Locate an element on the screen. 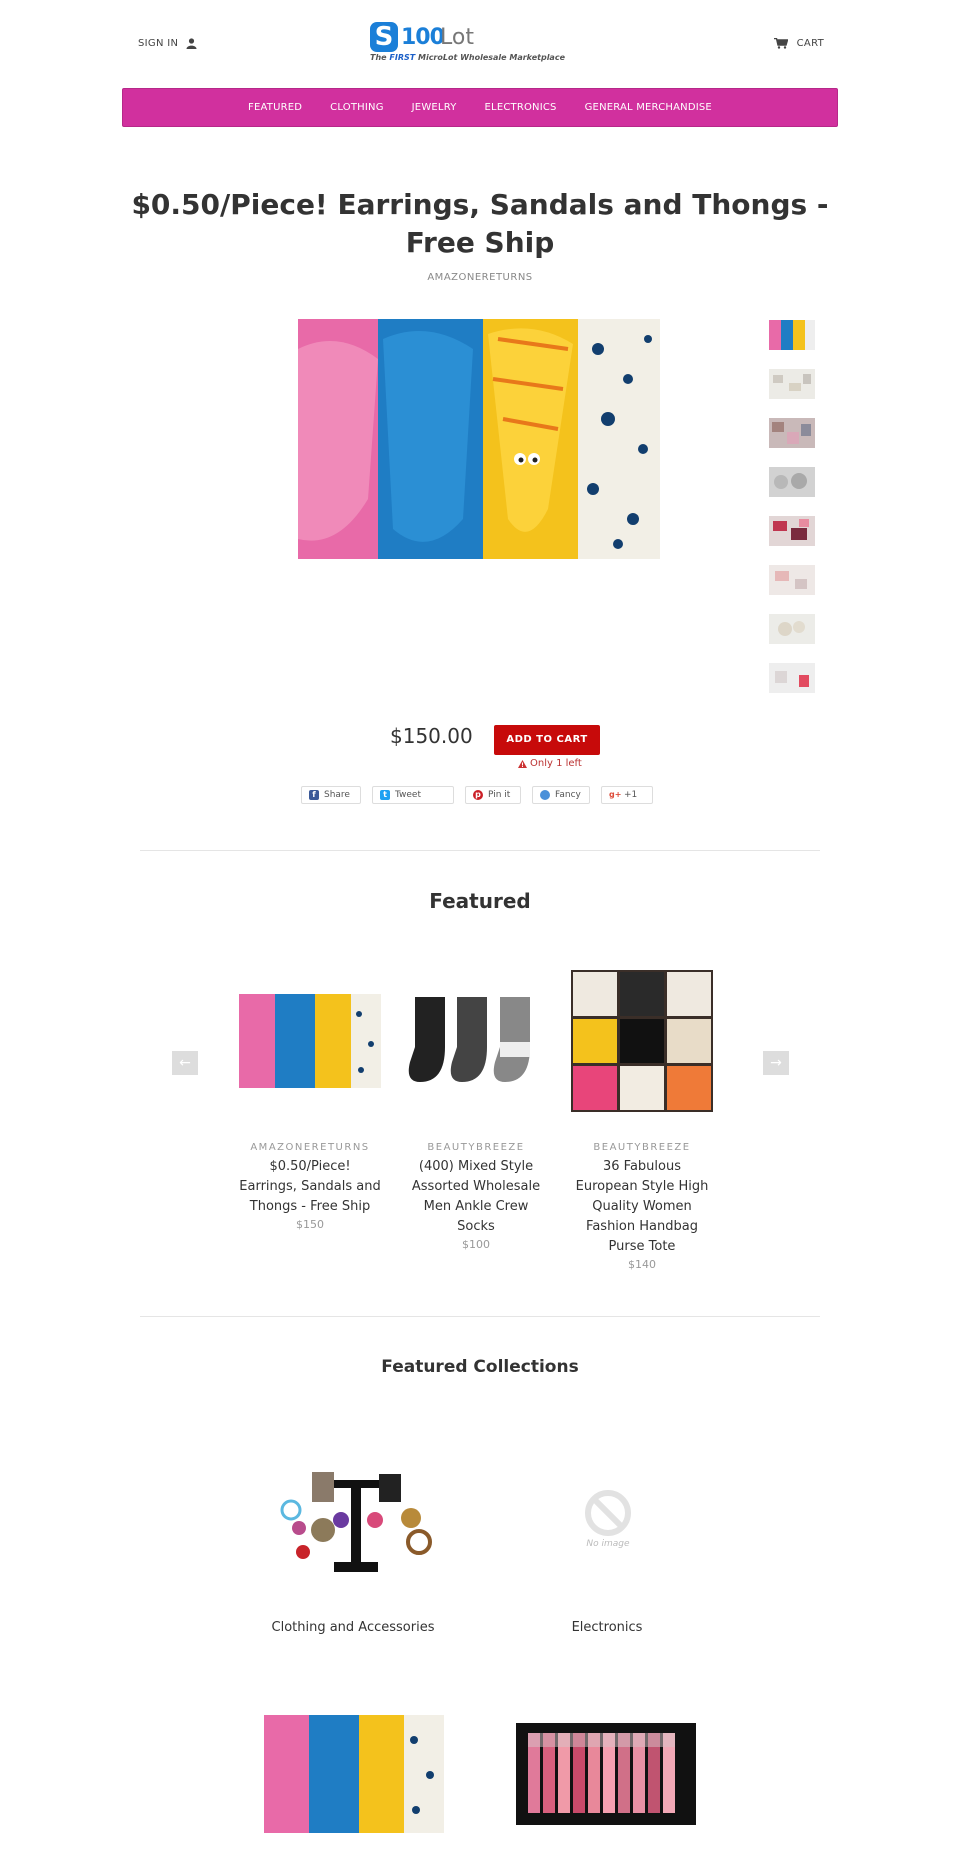 Image resolution: width=960 pixels, height=1875 pixels. logo-tagline: The FIRST MicroLot Wholesale Marketplace is located at coordinates (467, 57).